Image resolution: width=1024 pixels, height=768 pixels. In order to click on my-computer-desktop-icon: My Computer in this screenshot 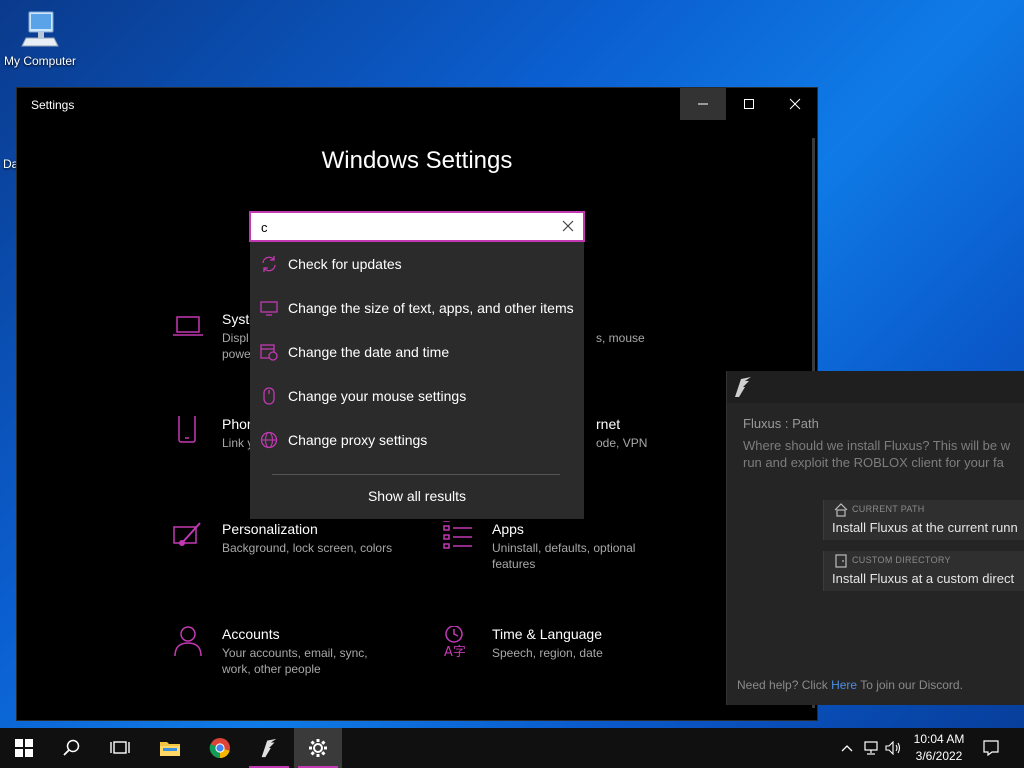, I will do `click(40, 38)`.